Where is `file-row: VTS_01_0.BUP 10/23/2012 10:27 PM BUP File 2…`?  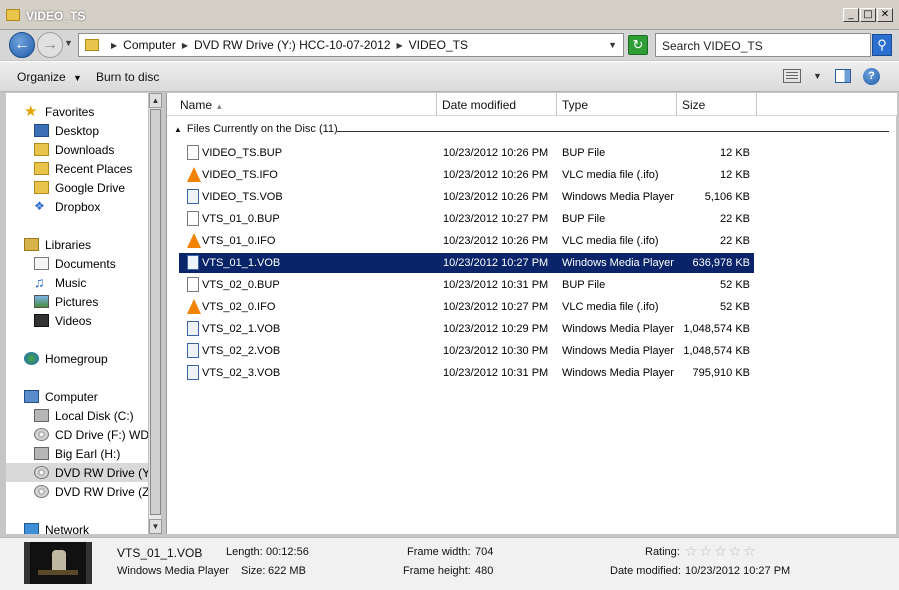 file-row: VTS_01_0.BUP 10/23/2012 10:27 PM BUP File 2… is located at coordinates (466, 219).